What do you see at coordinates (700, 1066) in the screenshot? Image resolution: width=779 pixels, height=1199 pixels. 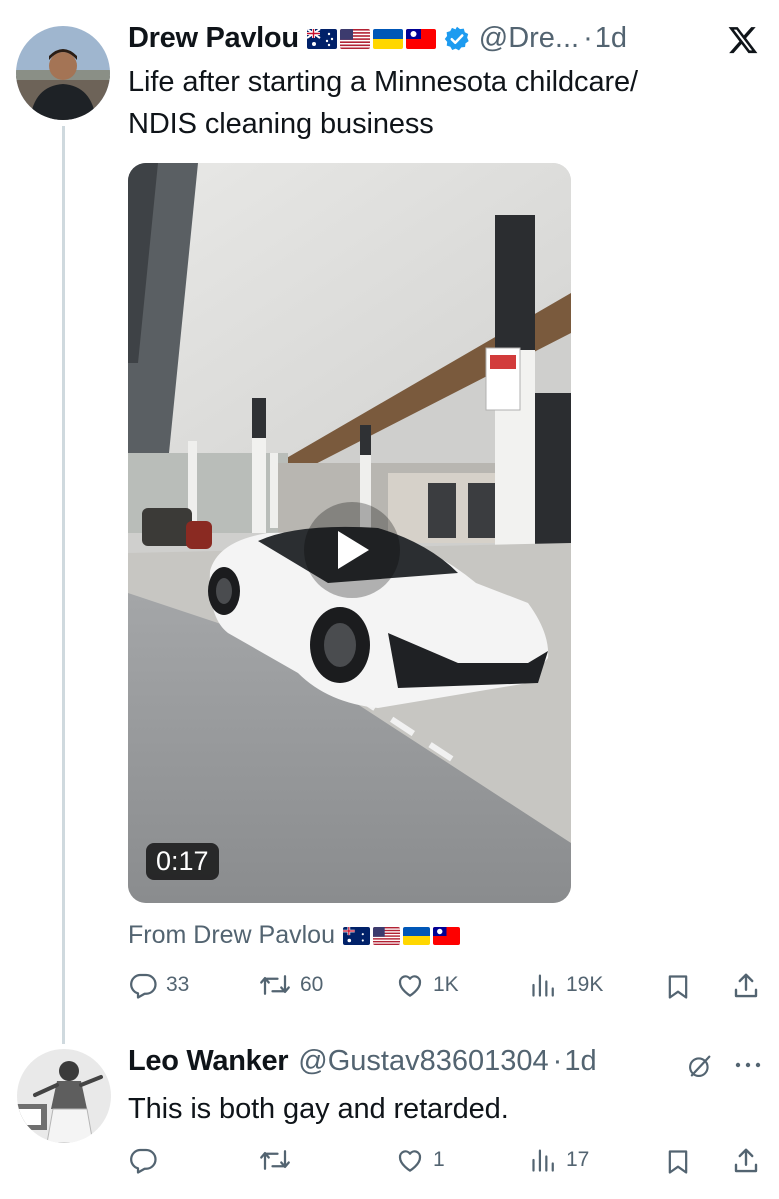 I see `grok-icon` at bounding box center [700, 1066].